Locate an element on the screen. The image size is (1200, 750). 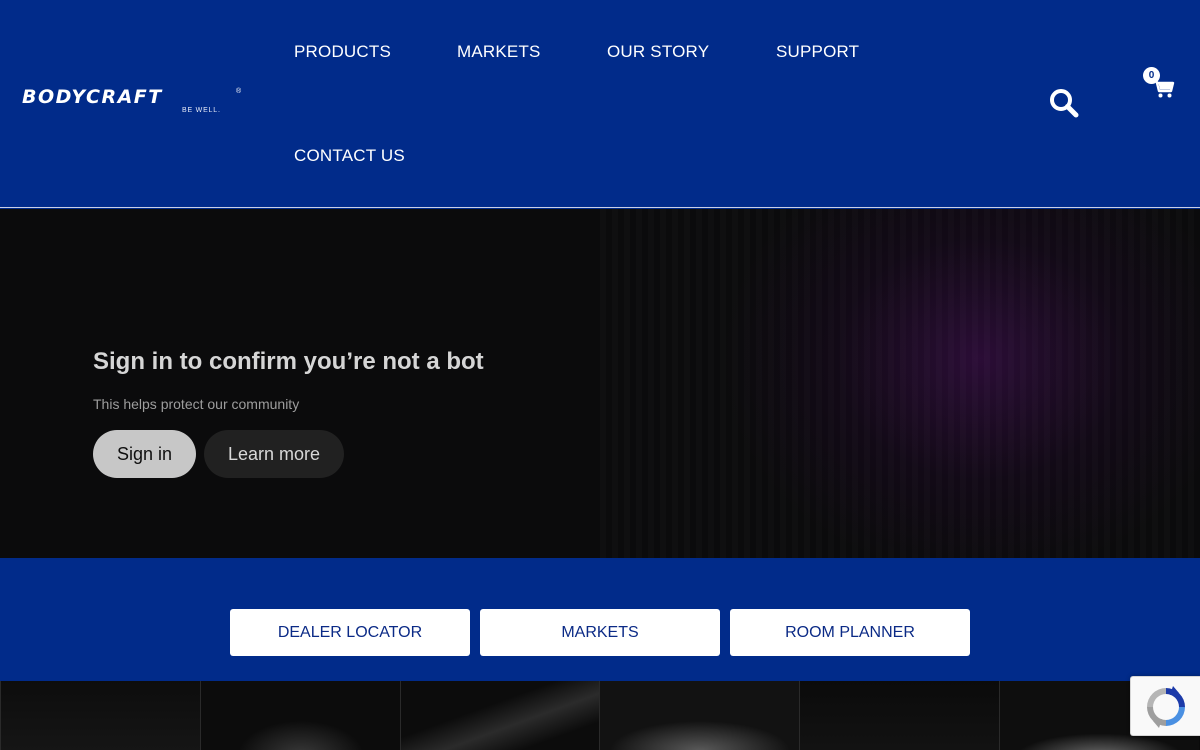
search-button is located at coordinates (1064, 103).